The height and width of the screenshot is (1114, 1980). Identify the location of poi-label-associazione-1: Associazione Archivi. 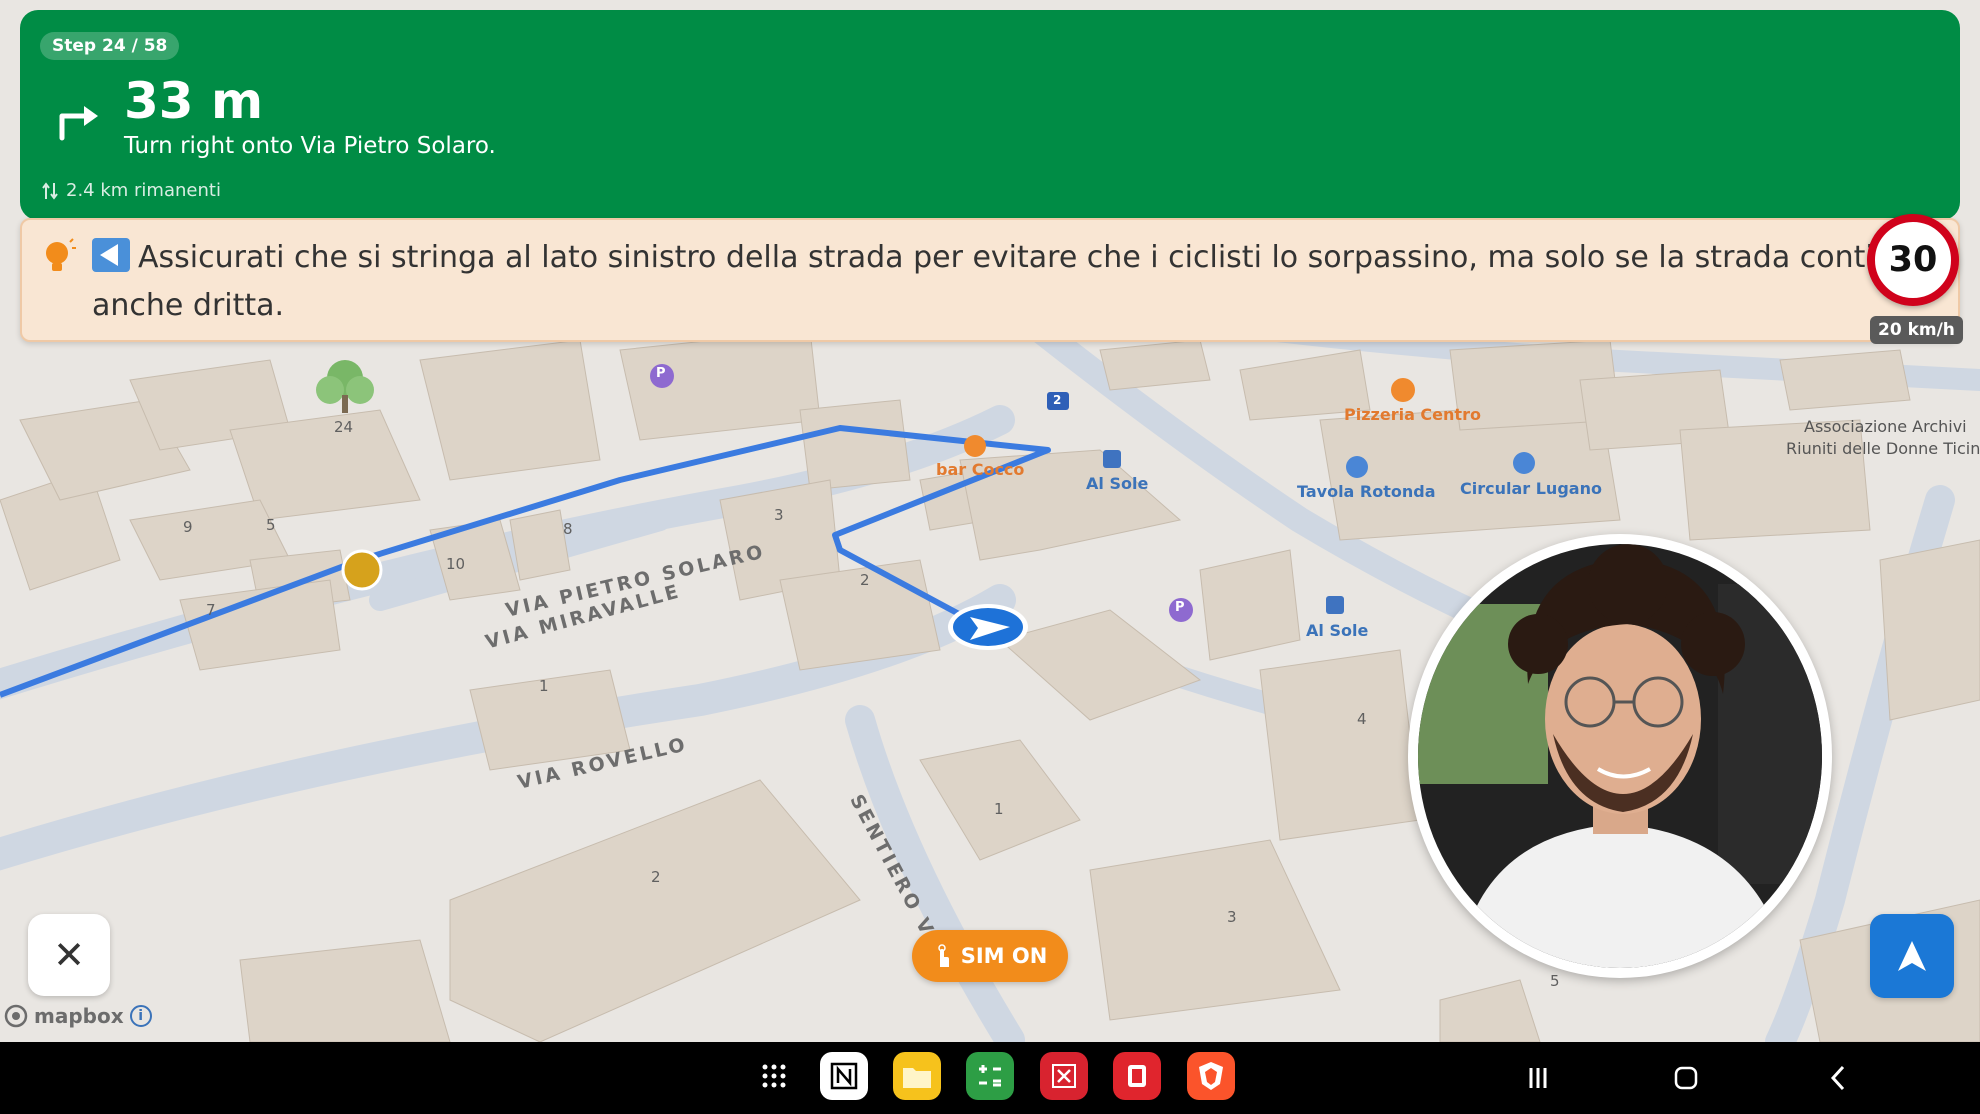
(1885, 427).